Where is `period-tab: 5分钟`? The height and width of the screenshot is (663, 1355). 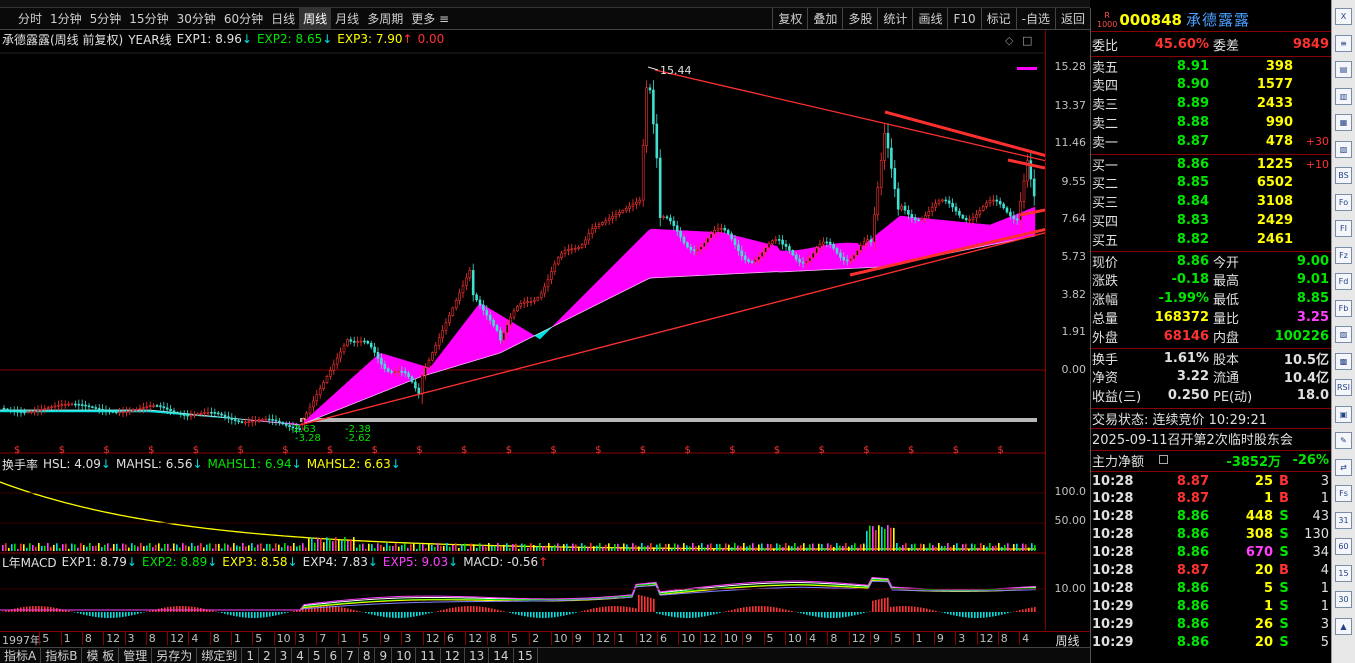
period-tab: 5分钟 is located at coordinates (106, 18).